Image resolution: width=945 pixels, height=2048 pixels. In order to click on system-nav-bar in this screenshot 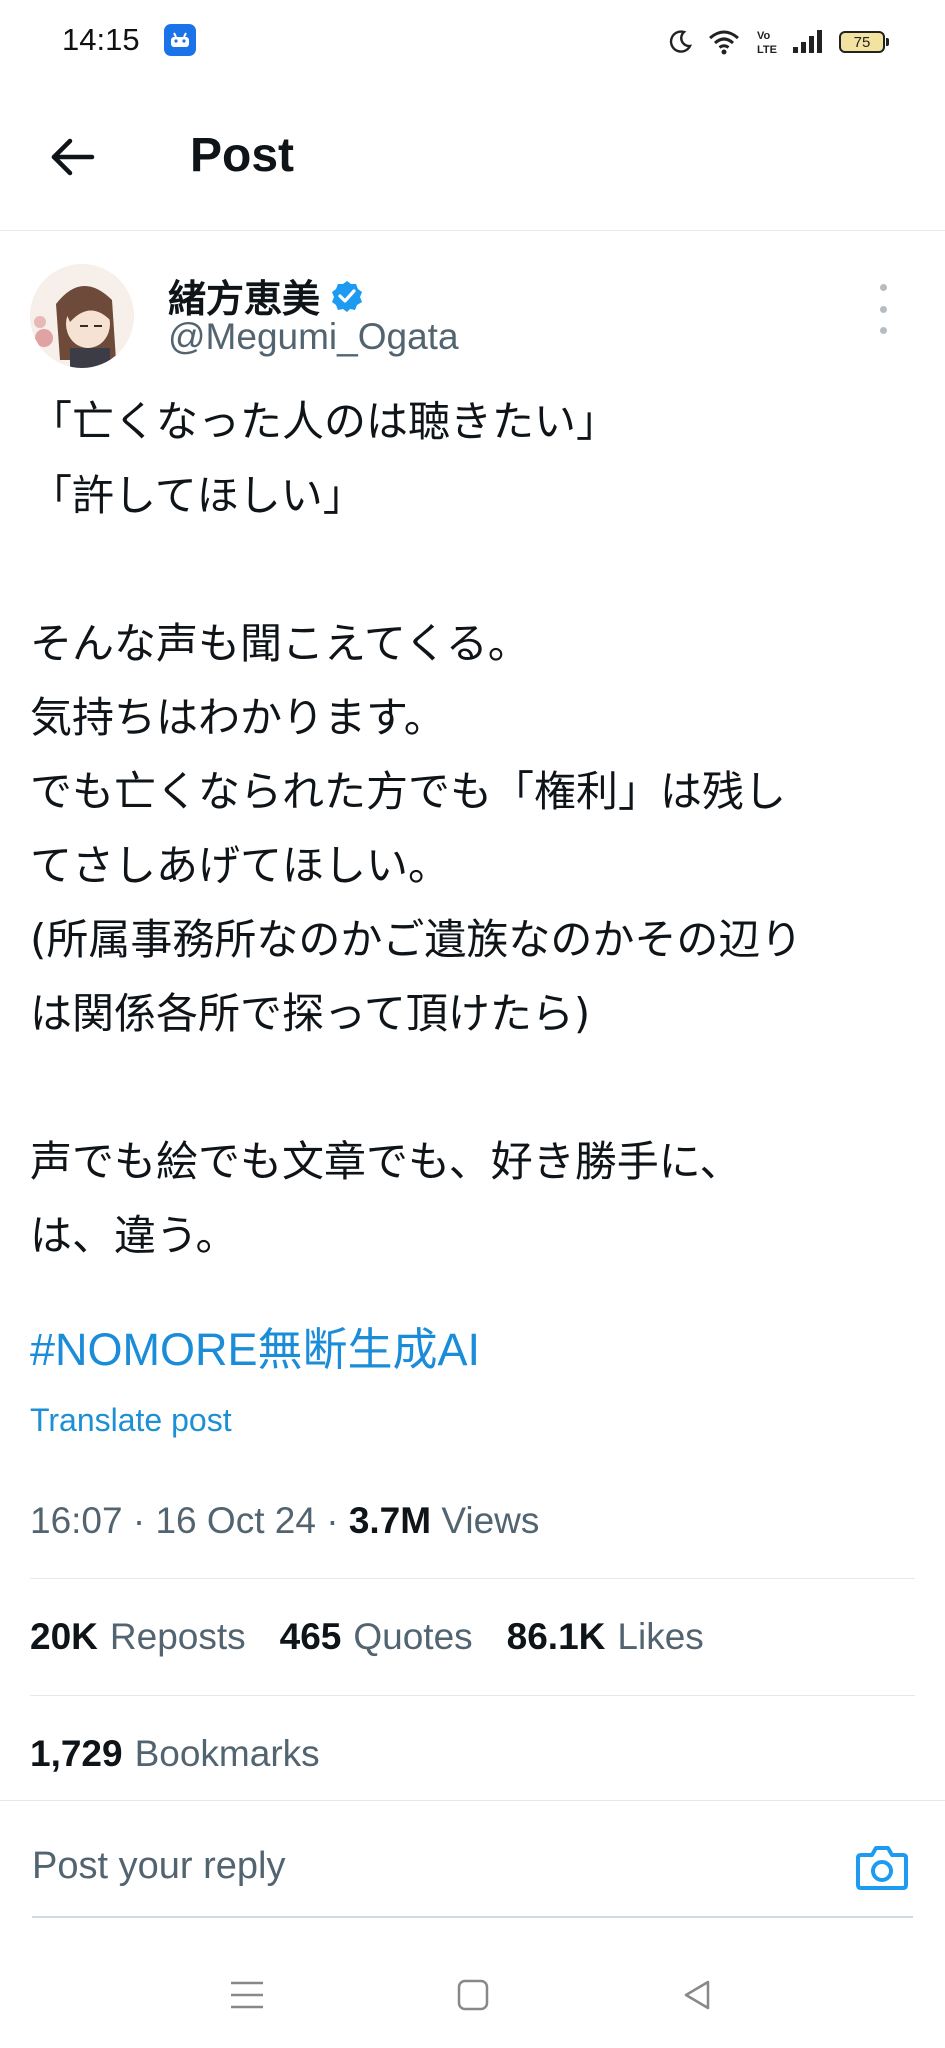, I will do `click(472, 1994)`.